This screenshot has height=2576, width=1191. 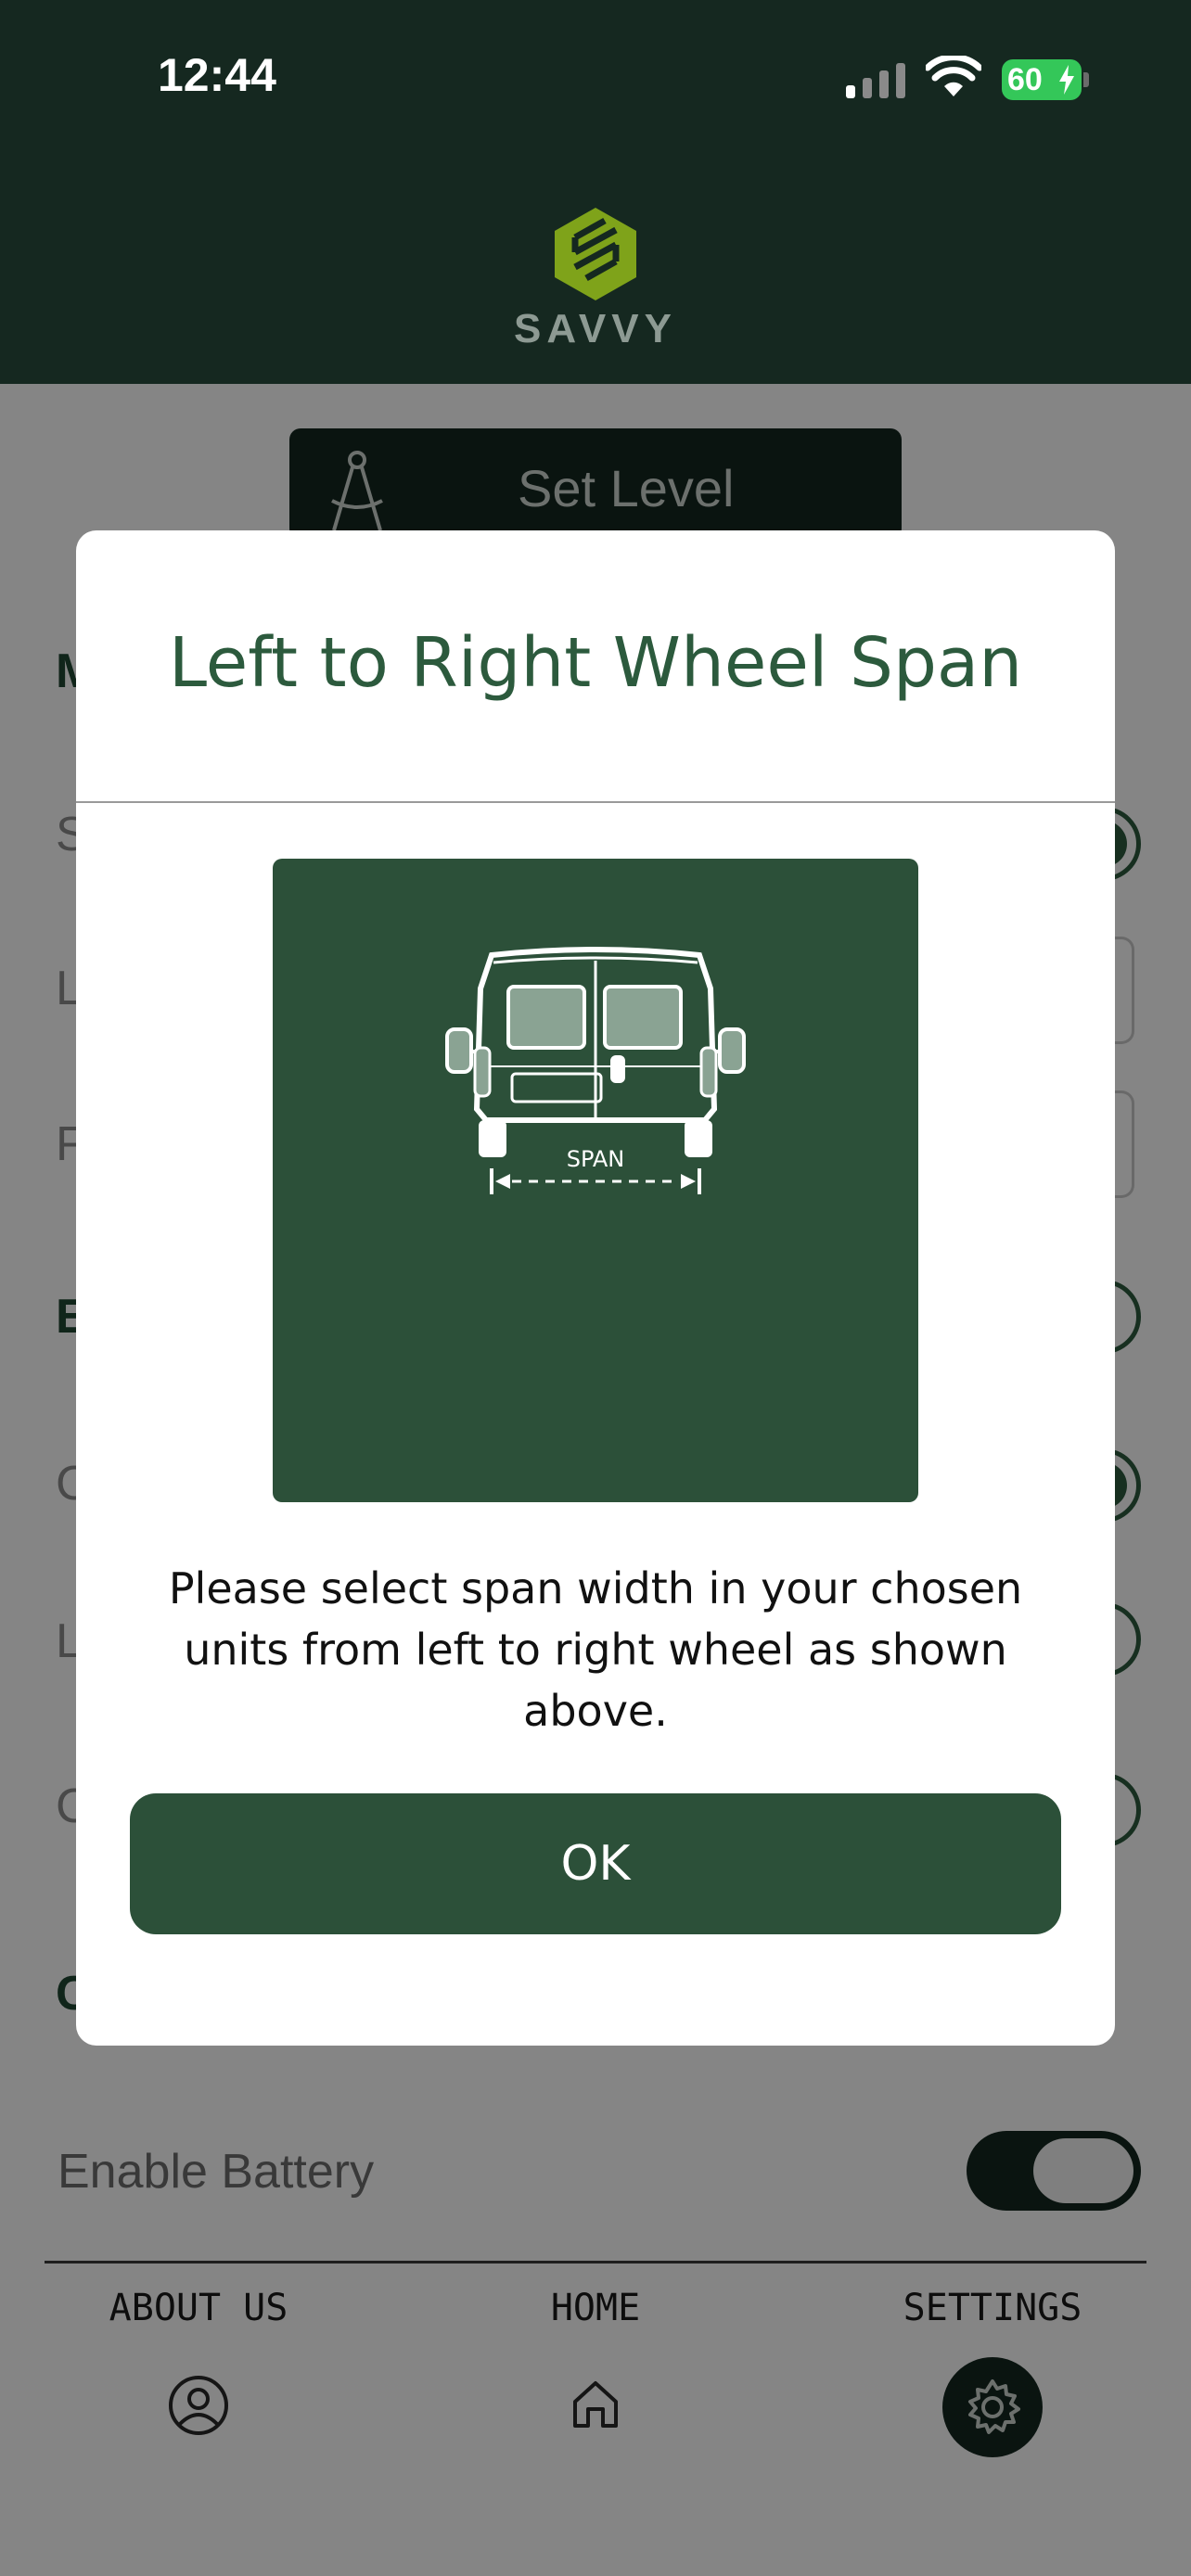 I want to click on charging-bolt-icon, so click(x=1066, y=80).